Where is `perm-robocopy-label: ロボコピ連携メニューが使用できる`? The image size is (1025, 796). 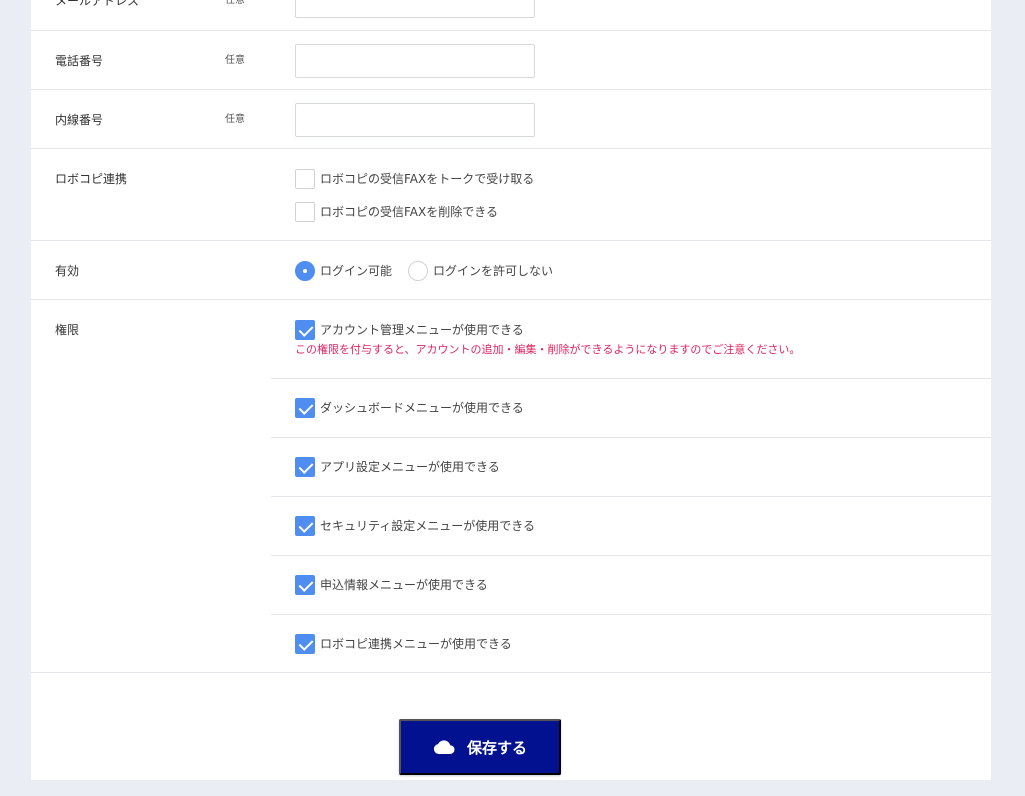 perm-robocopy-label: ロボコピ連携メニューが使用できる is located at coordinates (416, 644).